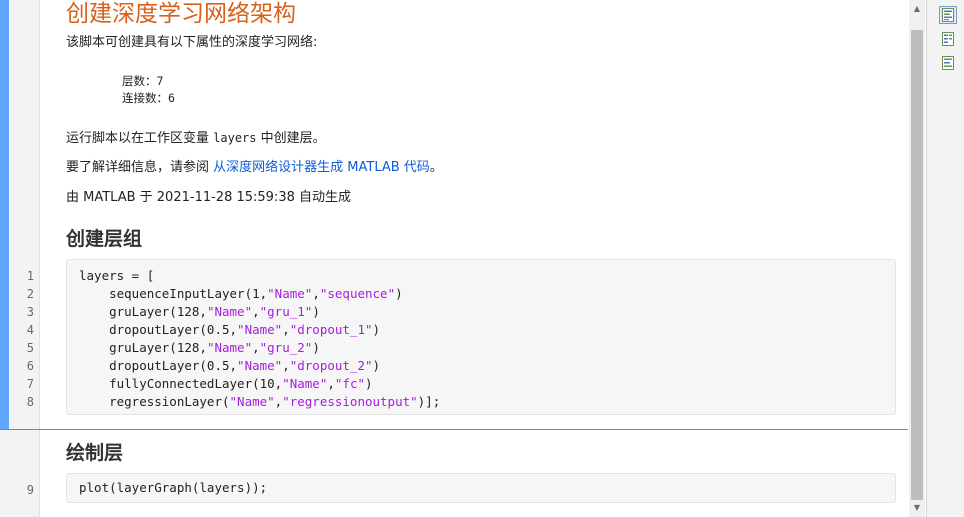 This screenshot has width=964, height=517. Describe the element at coordinates (241, 294) in the screenshot. I see `code-line: sequenceInputLayer(1,"Name","sequence")` at that location.